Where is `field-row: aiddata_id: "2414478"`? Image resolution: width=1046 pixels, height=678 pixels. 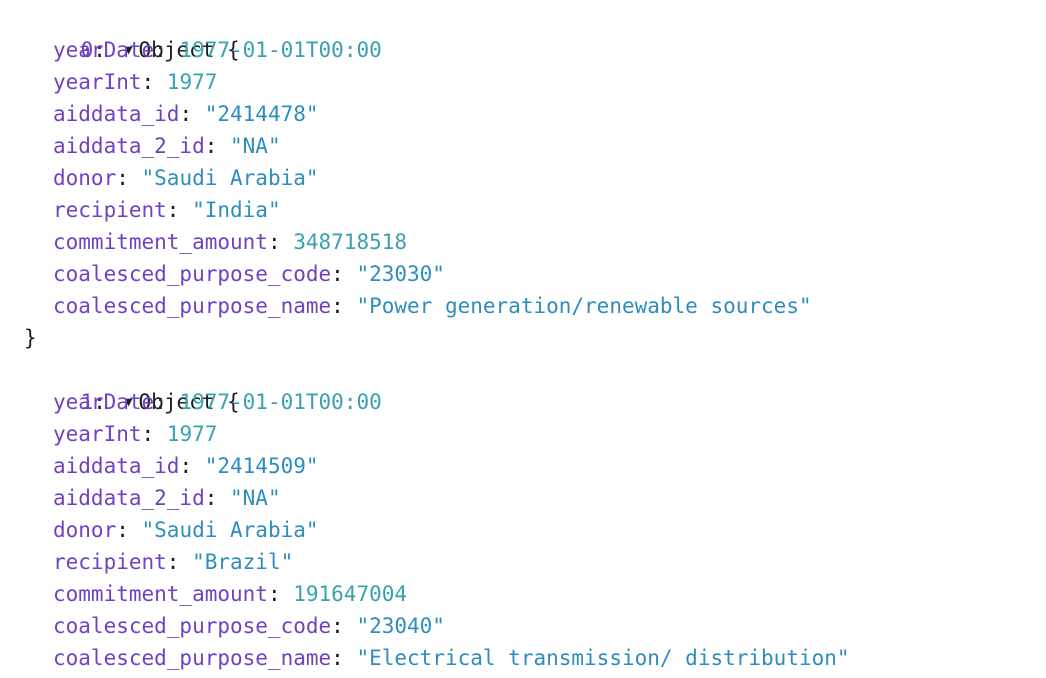 field-row: aiddata_id: "2414478" is located at coordinates (186, 114).